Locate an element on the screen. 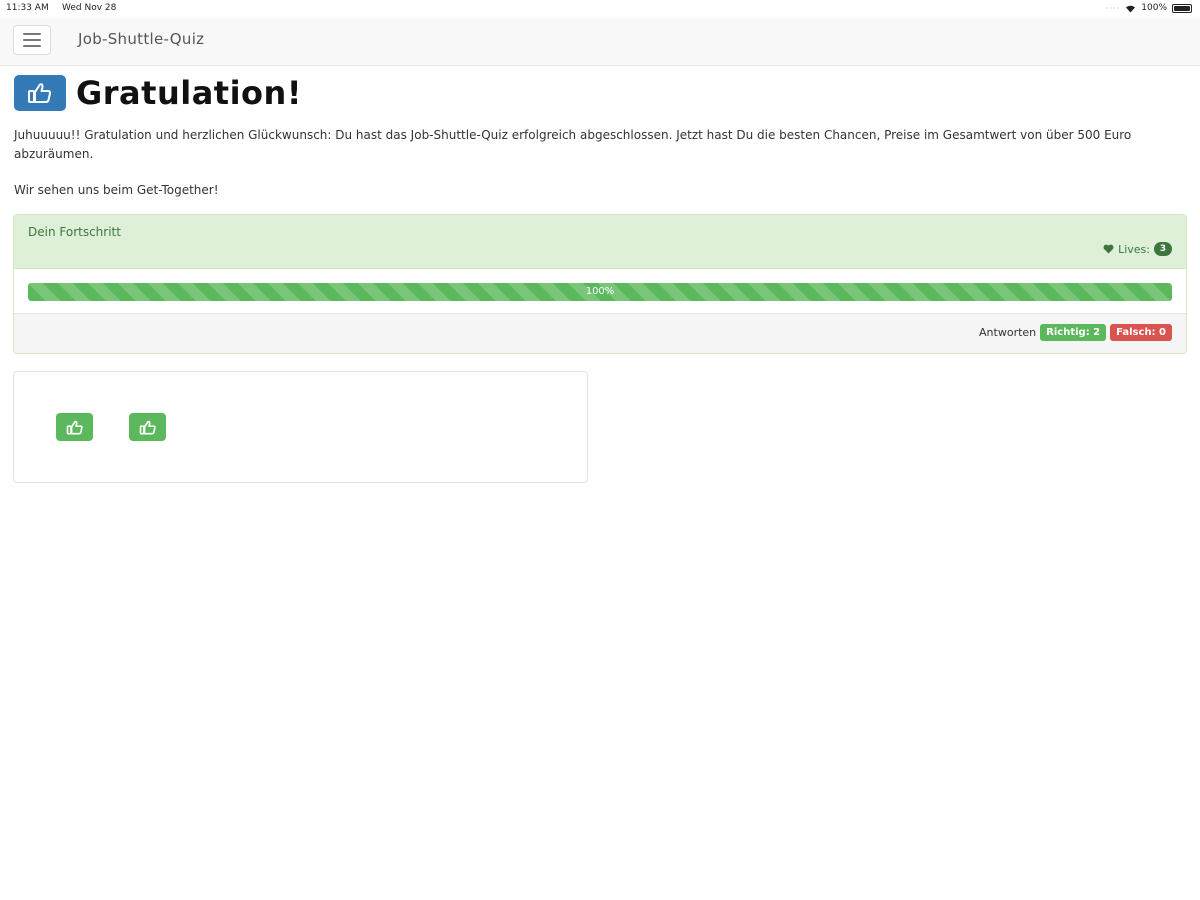 The image size is (1200, 900). answers-label: Antworten is located at coordinates (1008, 332).